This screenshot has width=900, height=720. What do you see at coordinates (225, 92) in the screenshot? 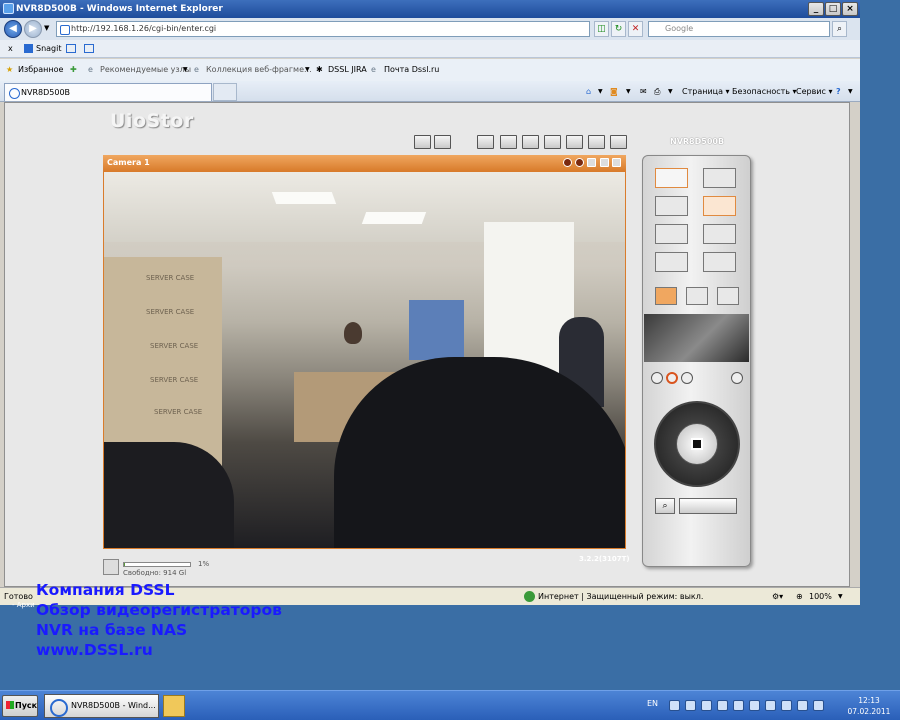
I see `new-tab-button` at bounding box center [225, 92].